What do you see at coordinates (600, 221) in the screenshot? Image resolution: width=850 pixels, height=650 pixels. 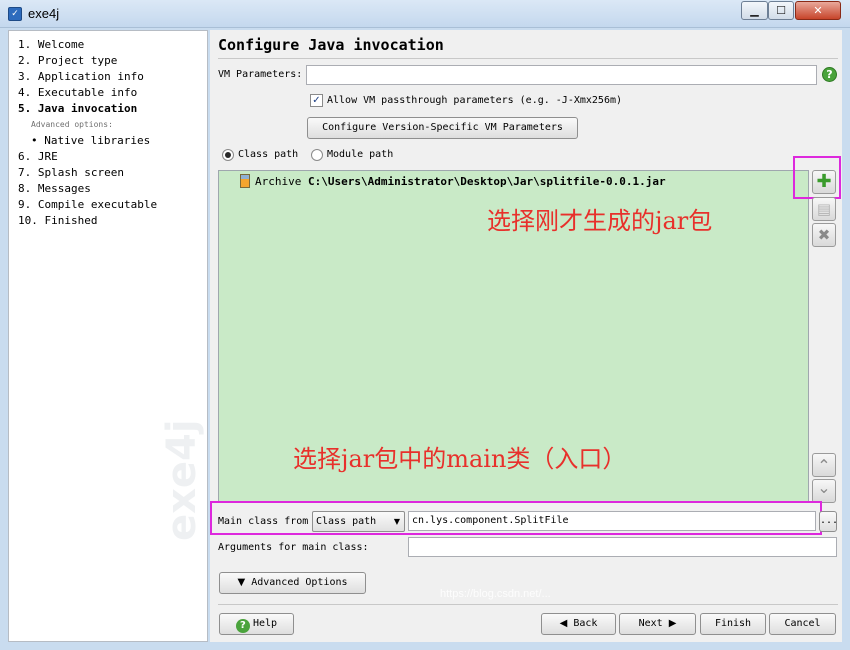 I see `annotation-select-jar: 选择刚才生成的jar包` at bounding box center [600, 221].